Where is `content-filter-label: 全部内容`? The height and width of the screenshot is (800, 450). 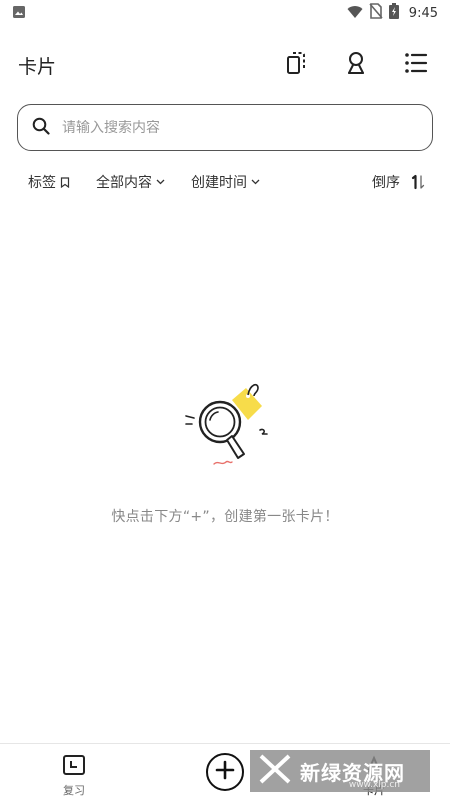 content-filter-label: 全部内容 is located at coordinates (124, 183).